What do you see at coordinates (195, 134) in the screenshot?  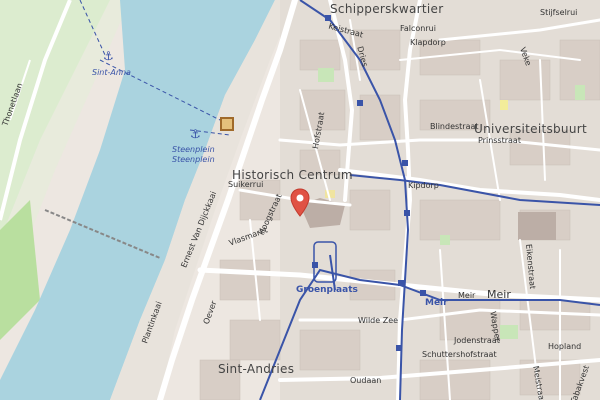 I see `ferry-icon-2: ⚓` at bounding box center [195, 134].